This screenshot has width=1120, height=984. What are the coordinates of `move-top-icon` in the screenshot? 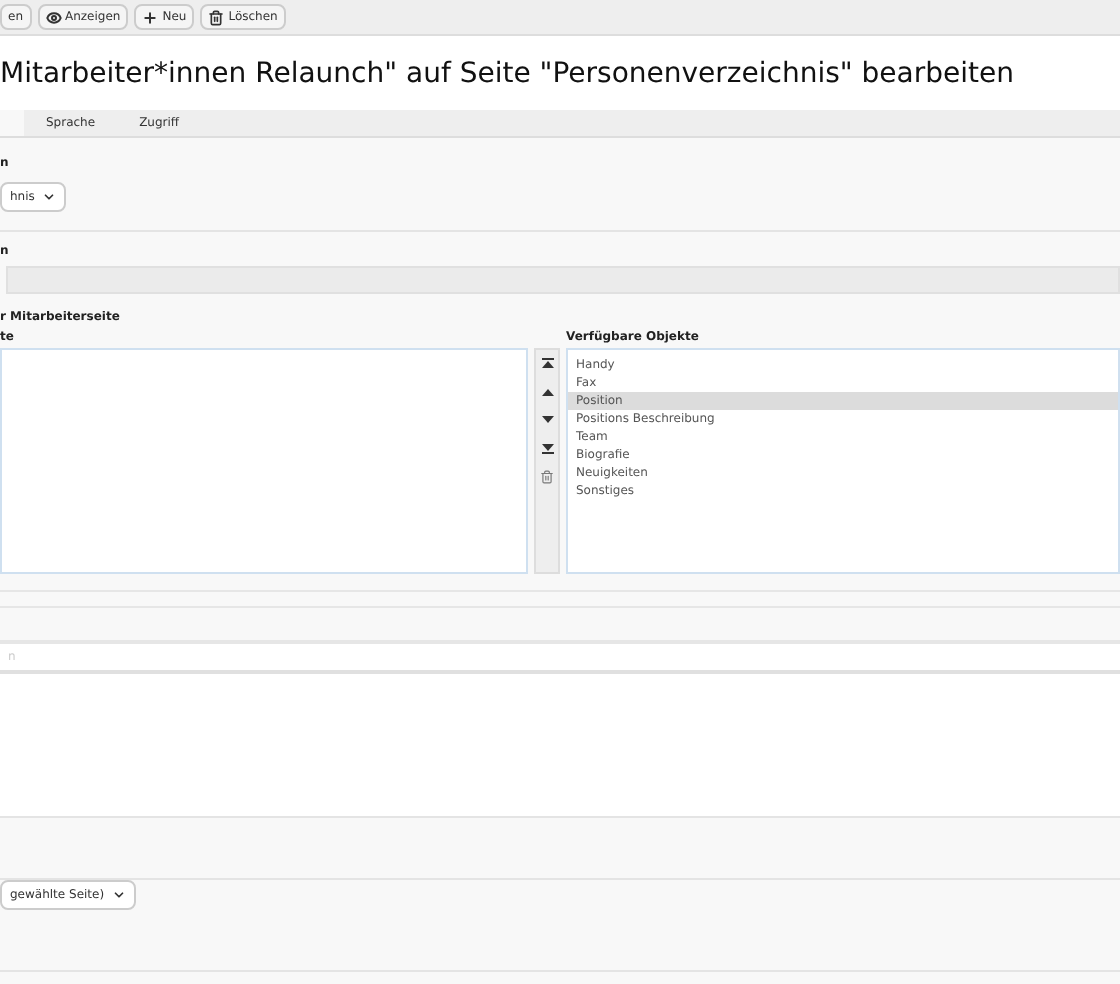 It's located at (547, 364).